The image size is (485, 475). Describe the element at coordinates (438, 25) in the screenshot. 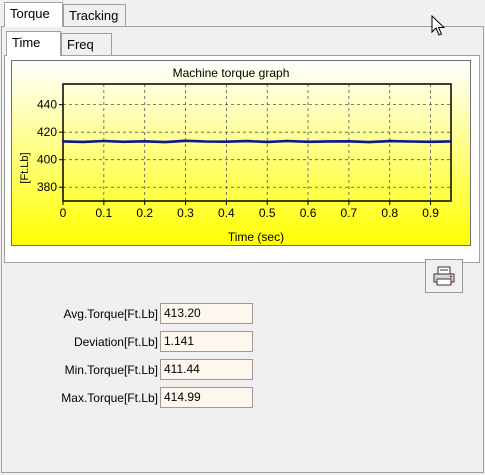

I see `mouse-pointer-icon` at that location.